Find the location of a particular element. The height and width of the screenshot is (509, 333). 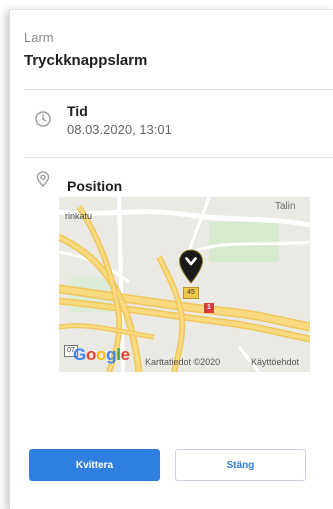

clock-icon is located at coordinates (43, 119).